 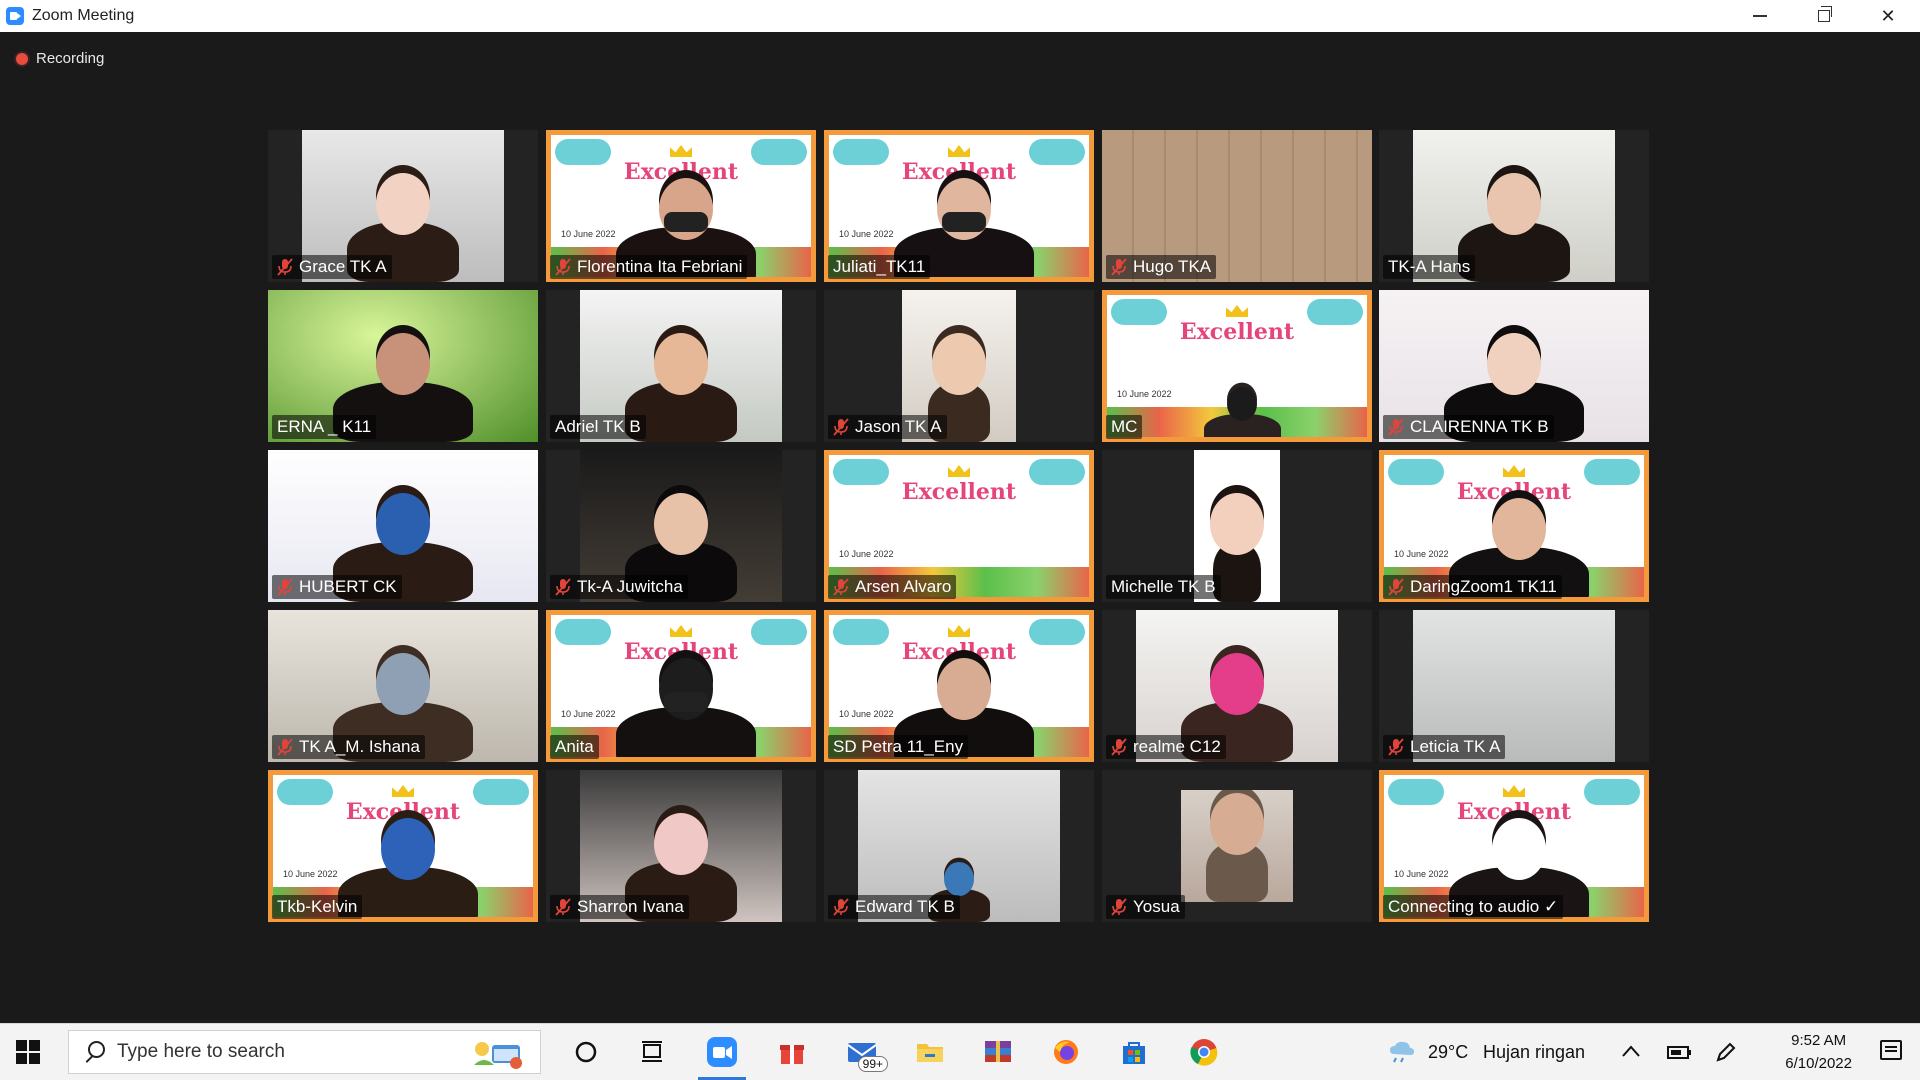 I want to click on participant-tile: Excellent 10 June 2022 MC, so click(x=1237, y=366).